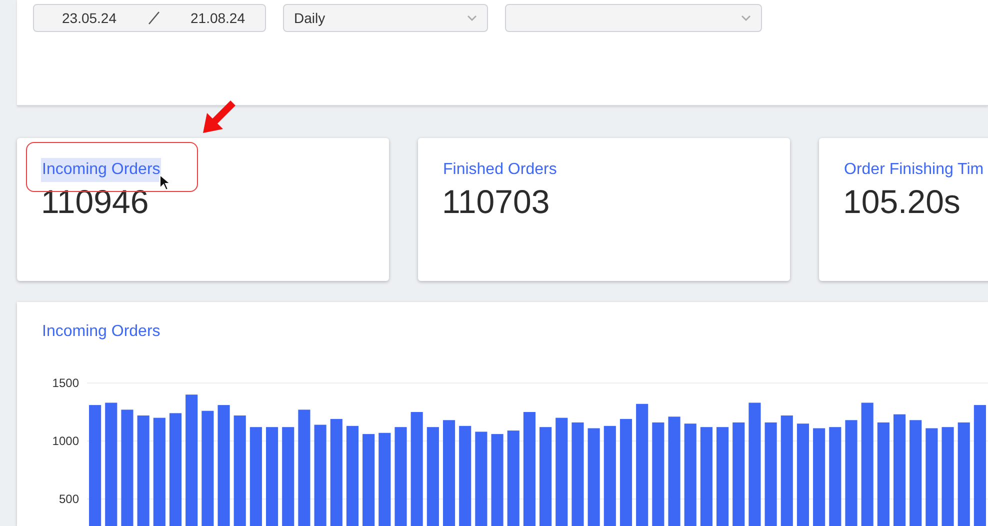 Image resolution: width=988 pixels, height=526 pixels. What do you see at coordinates (95, 201) in the screenshot?
I see `kpi-value: 110946` at bounding box center [95, 201].